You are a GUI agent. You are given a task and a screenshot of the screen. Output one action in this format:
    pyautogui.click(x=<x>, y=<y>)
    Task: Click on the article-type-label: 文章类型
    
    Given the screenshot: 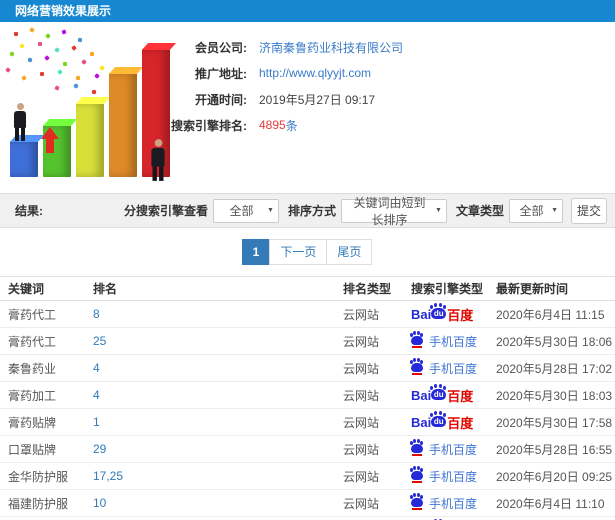 What is the action you would take?
    pyautogui.click(x=479, y=211)
    